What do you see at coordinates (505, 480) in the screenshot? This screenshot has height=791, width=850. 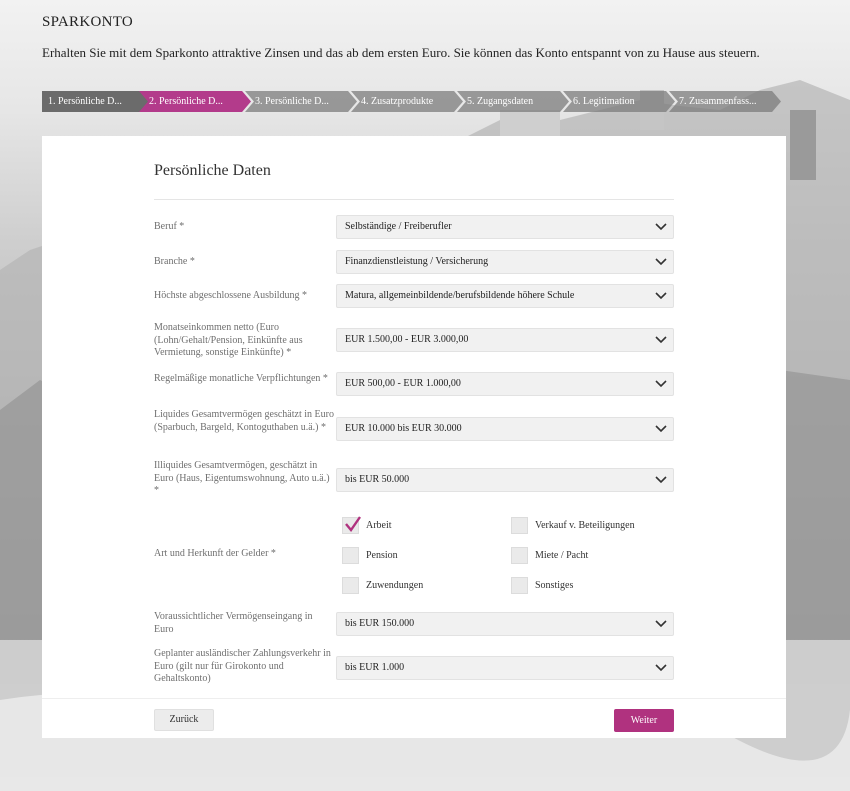 I see `illiquides-select: bis EUR 50.000` at bounding box center [505, 480].